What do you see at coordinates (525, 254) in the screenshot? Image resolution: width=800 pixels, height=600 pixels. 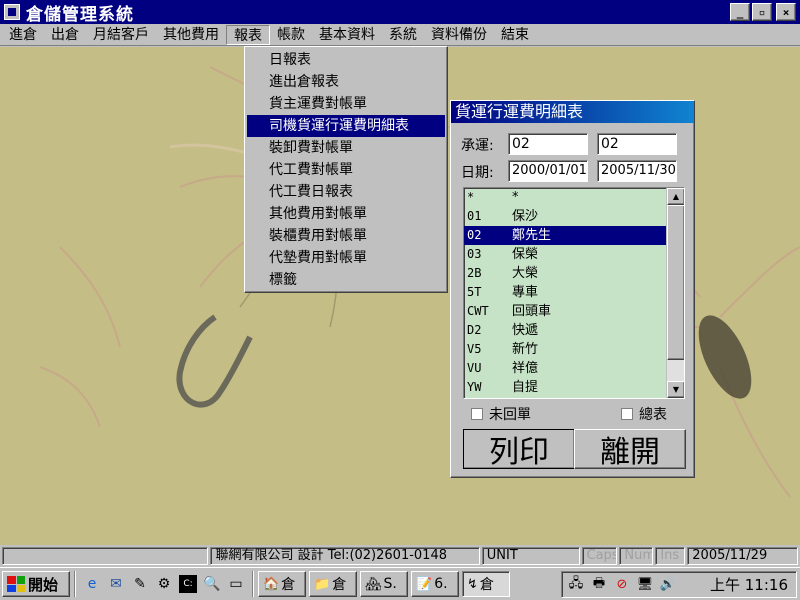 I see `list-item-name: 保榮` at bounding box center [525, 254].